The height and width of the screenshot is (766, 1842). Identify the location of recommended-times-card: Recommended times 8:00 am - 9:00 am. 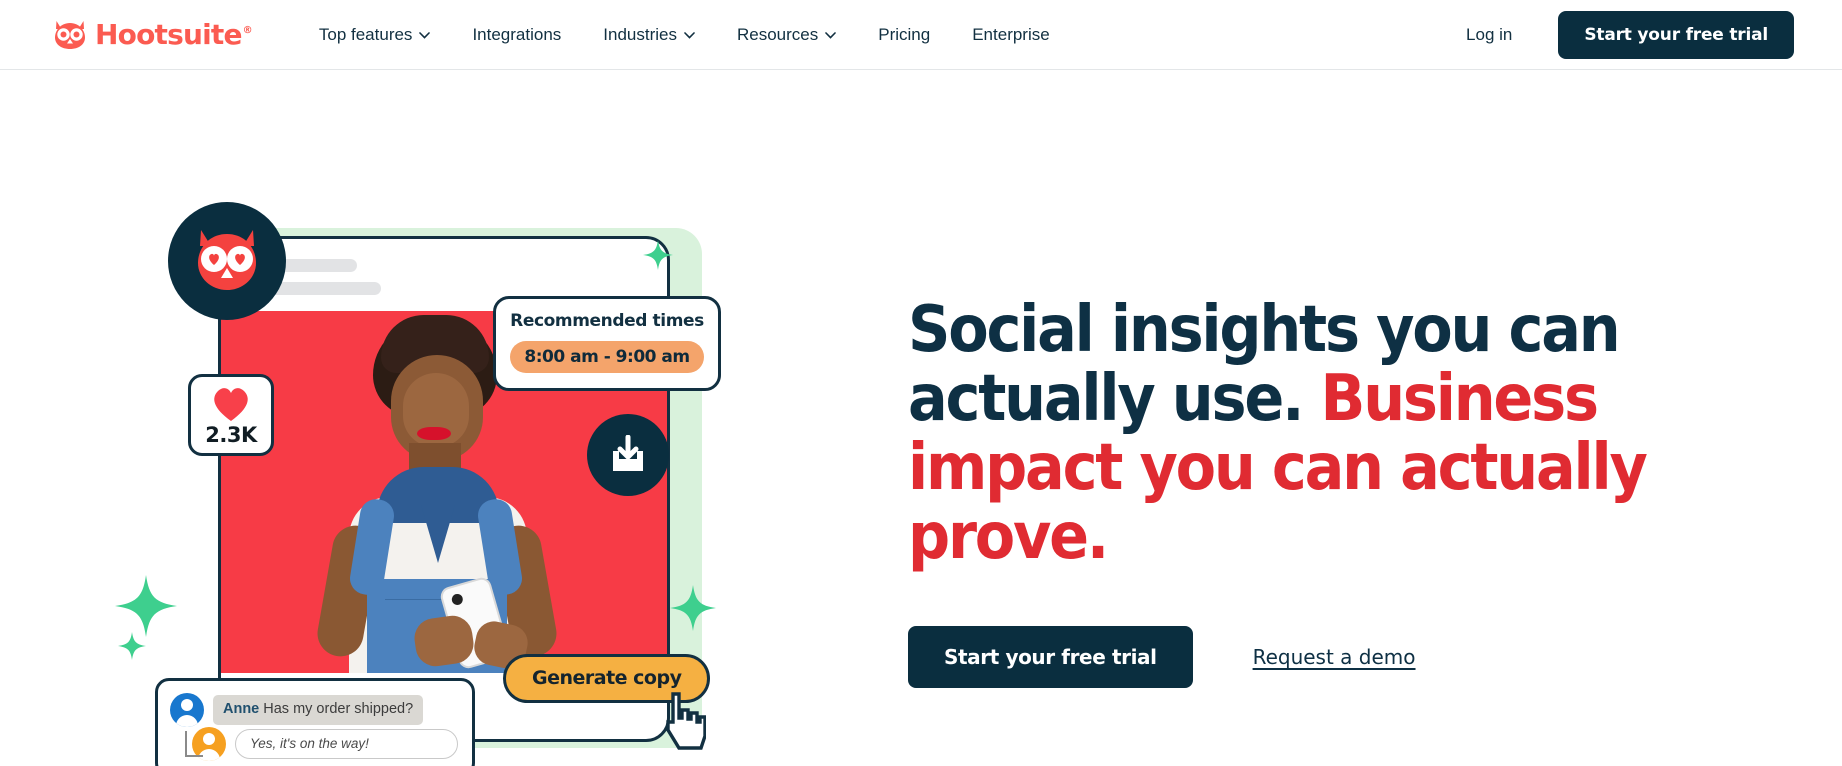
(607, 344).